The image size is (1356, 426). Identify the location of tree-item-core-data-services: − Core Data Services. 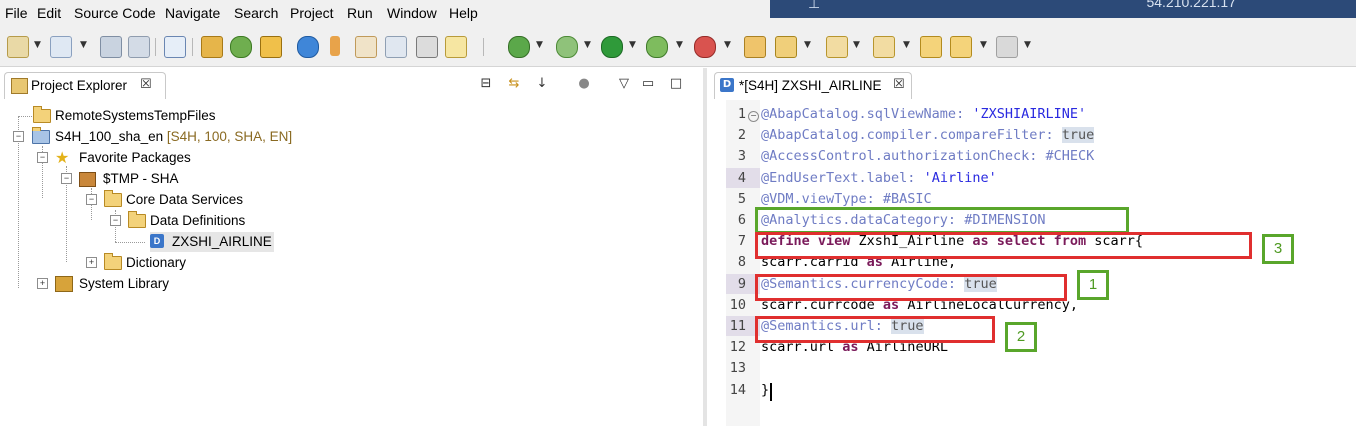
(150, 200).